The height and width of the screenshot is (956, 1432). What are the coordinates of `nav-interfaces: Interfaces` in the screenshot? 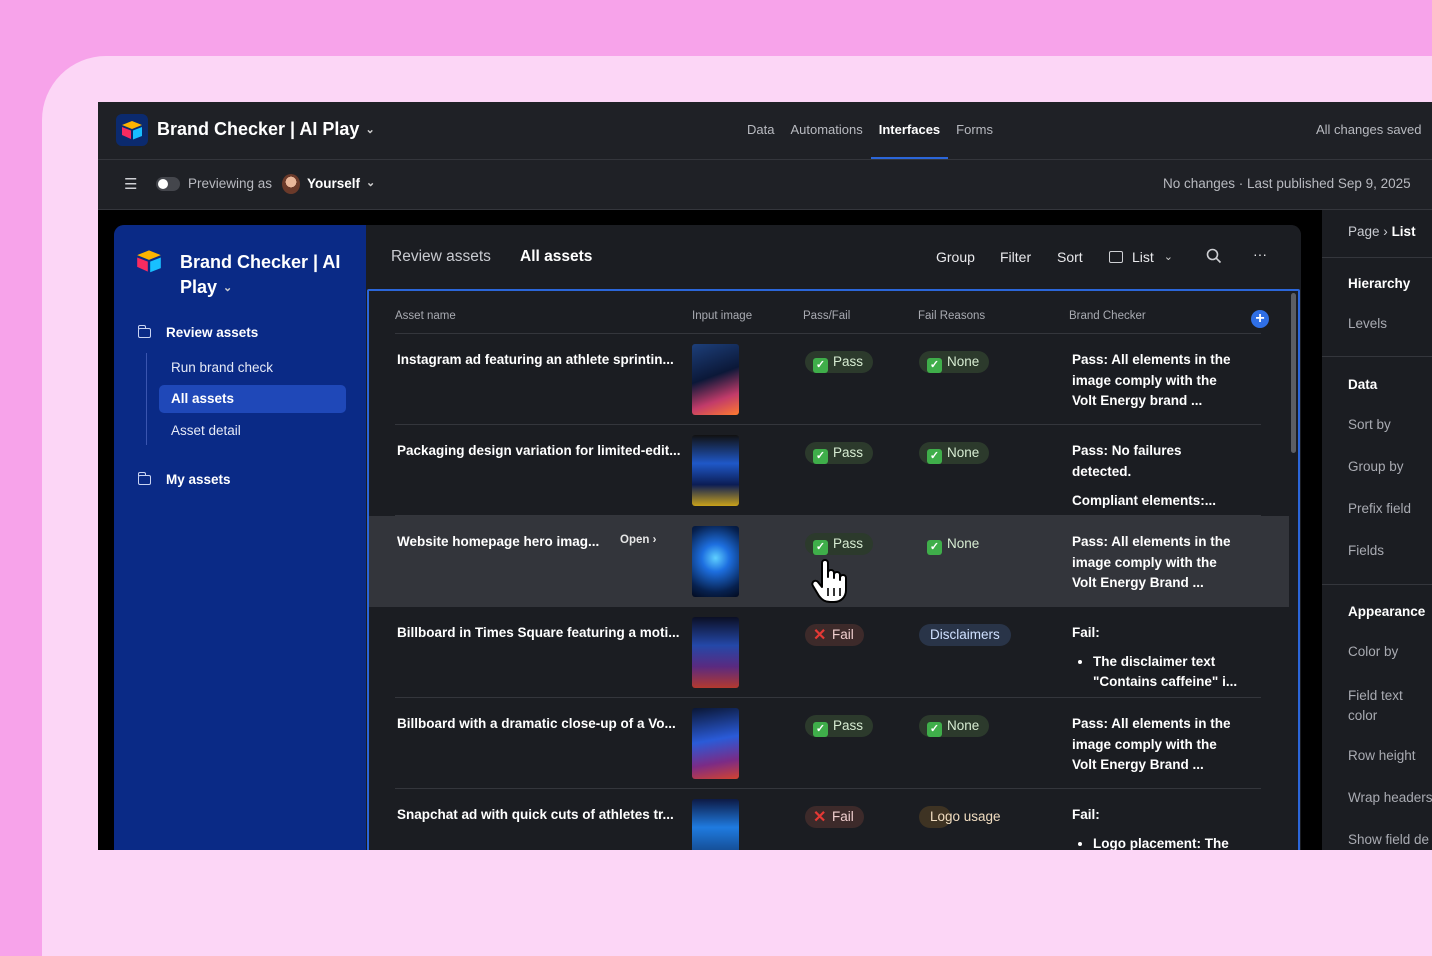 It's located at (909, 130).